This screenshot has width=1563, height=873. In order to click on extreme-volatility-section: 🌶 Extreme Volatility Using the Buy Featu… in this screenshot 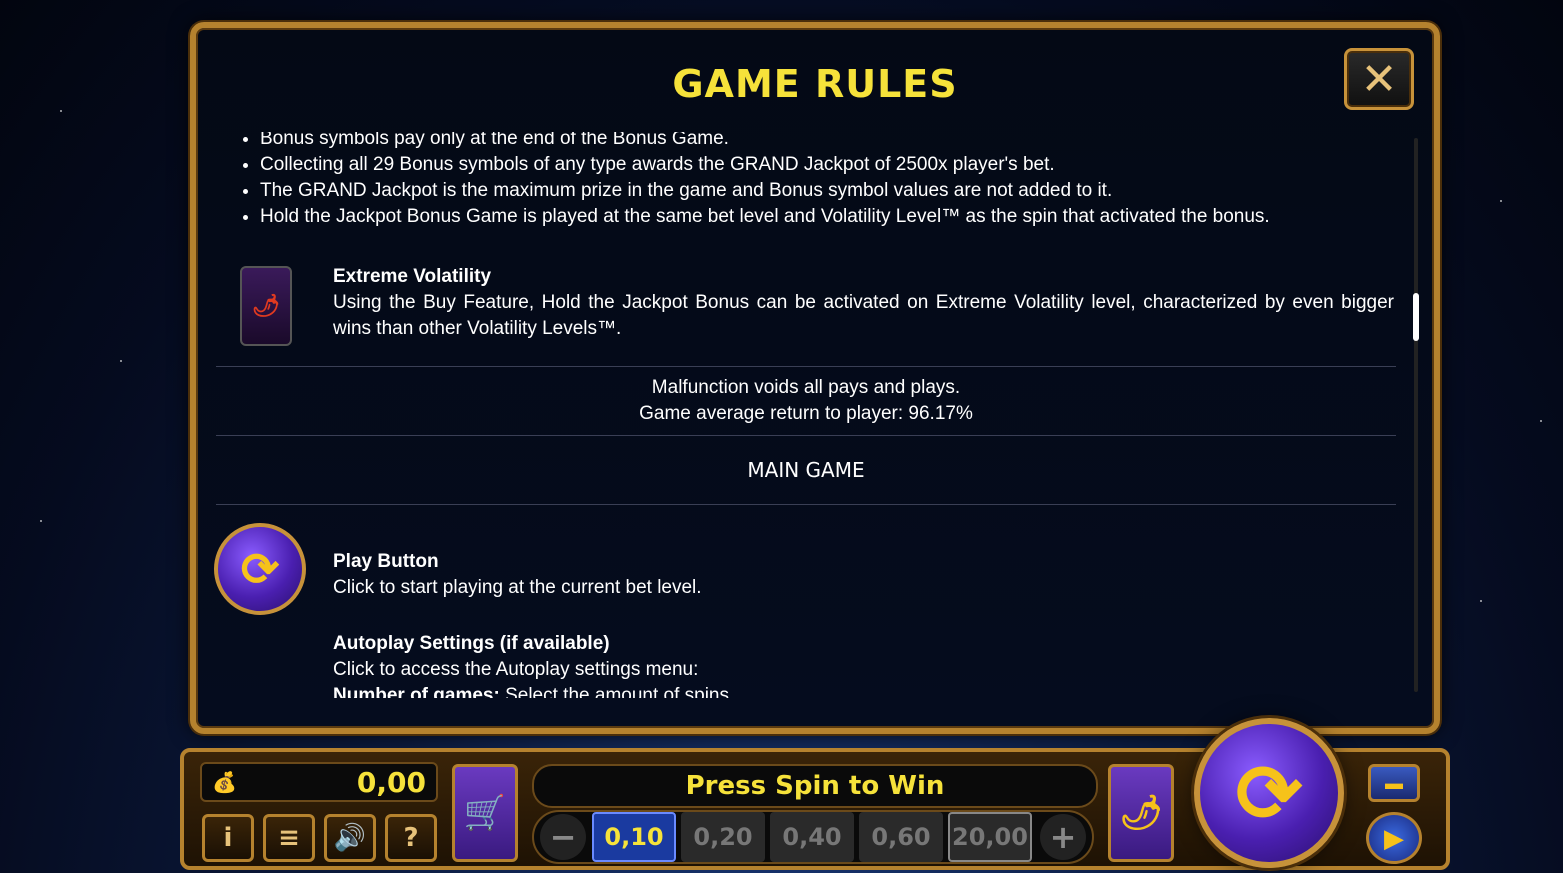, I will do `click(806, 306)`.